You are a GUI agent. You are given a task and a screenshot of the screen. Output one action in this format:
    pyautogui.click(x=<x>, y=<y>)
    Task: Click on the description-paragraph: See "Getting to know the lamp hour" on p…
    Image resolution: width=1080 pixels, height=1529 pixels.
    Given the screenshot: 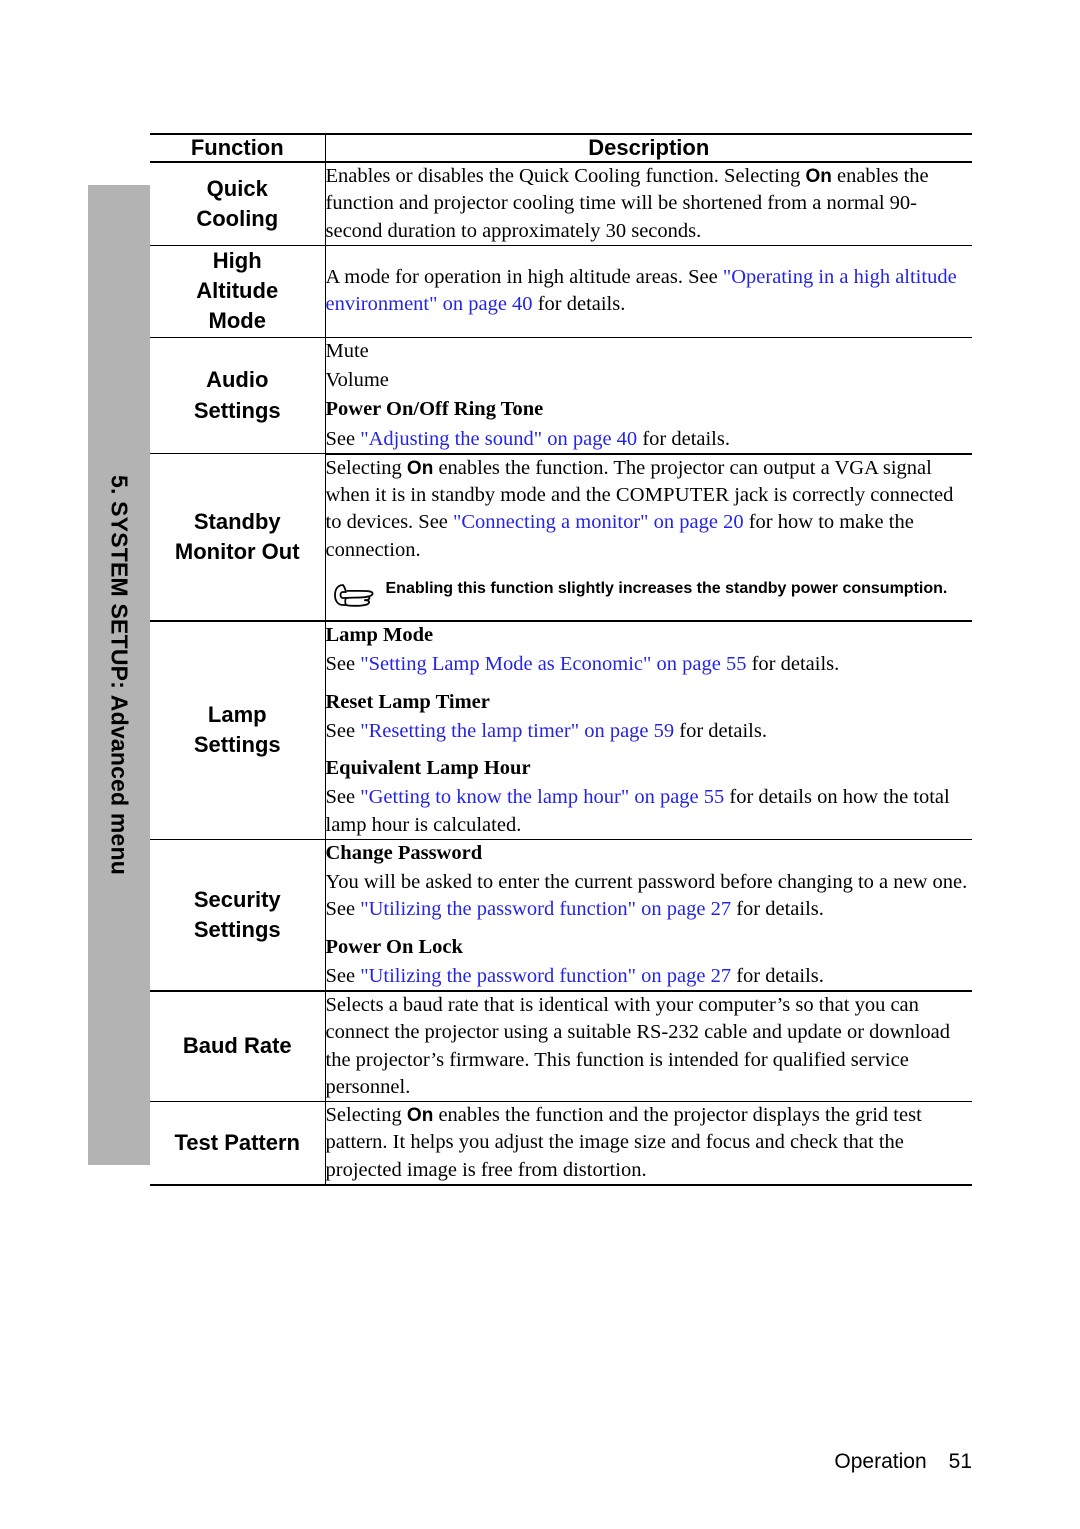 What is the action you would take?
    pyautogui.click(x=649, y=811)
    